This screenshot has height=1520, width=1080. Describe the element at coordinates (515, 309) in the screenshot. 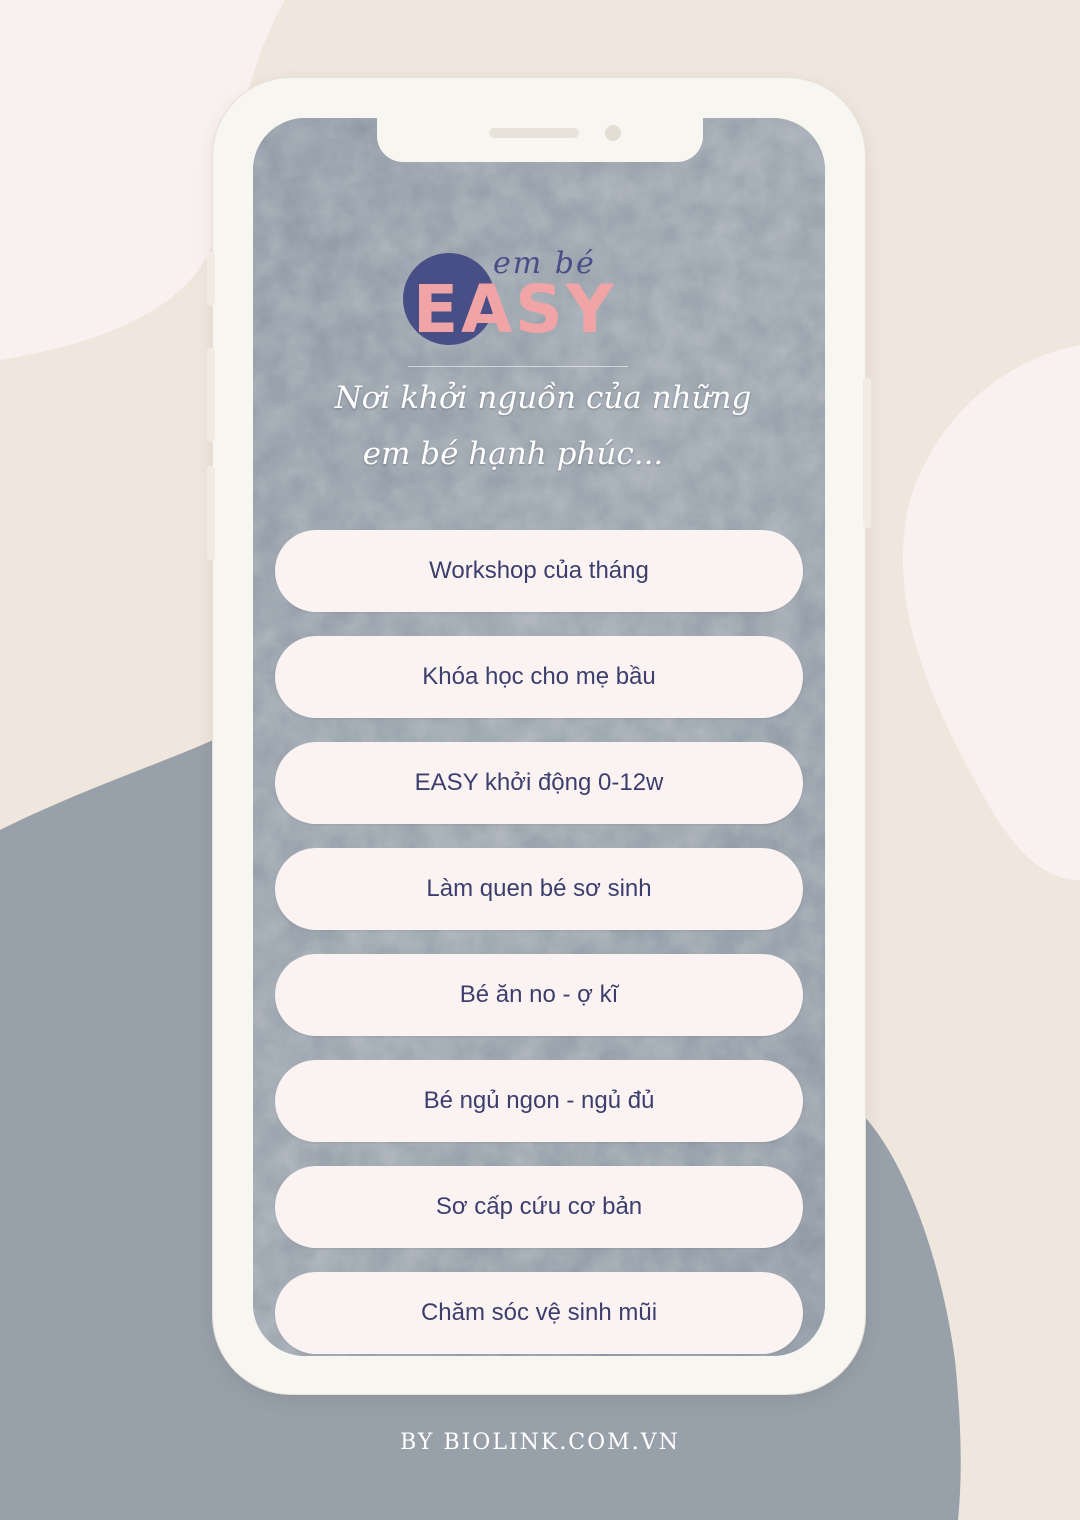

I see `logo-title: EASY` at that location.